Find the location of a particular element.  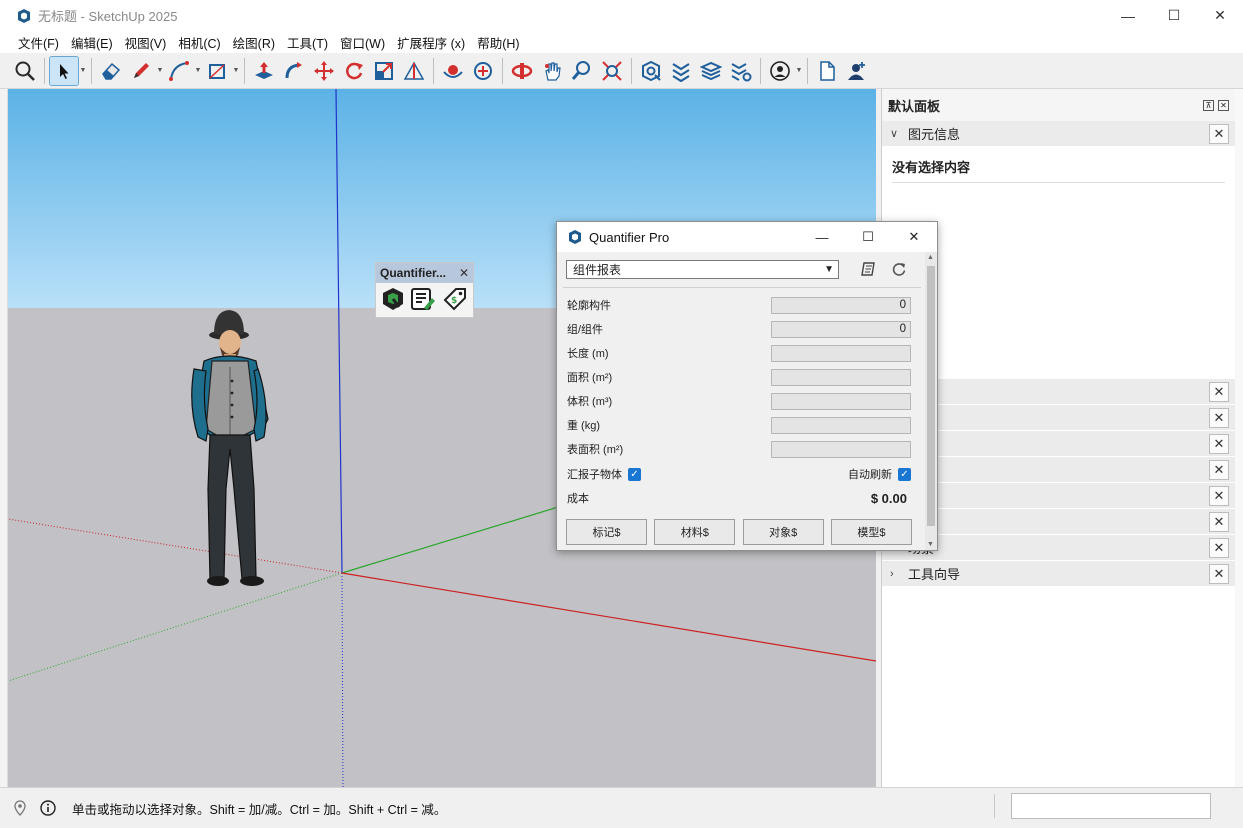

field-row-length: 长度 (m) is located at coordinates (739, 353).